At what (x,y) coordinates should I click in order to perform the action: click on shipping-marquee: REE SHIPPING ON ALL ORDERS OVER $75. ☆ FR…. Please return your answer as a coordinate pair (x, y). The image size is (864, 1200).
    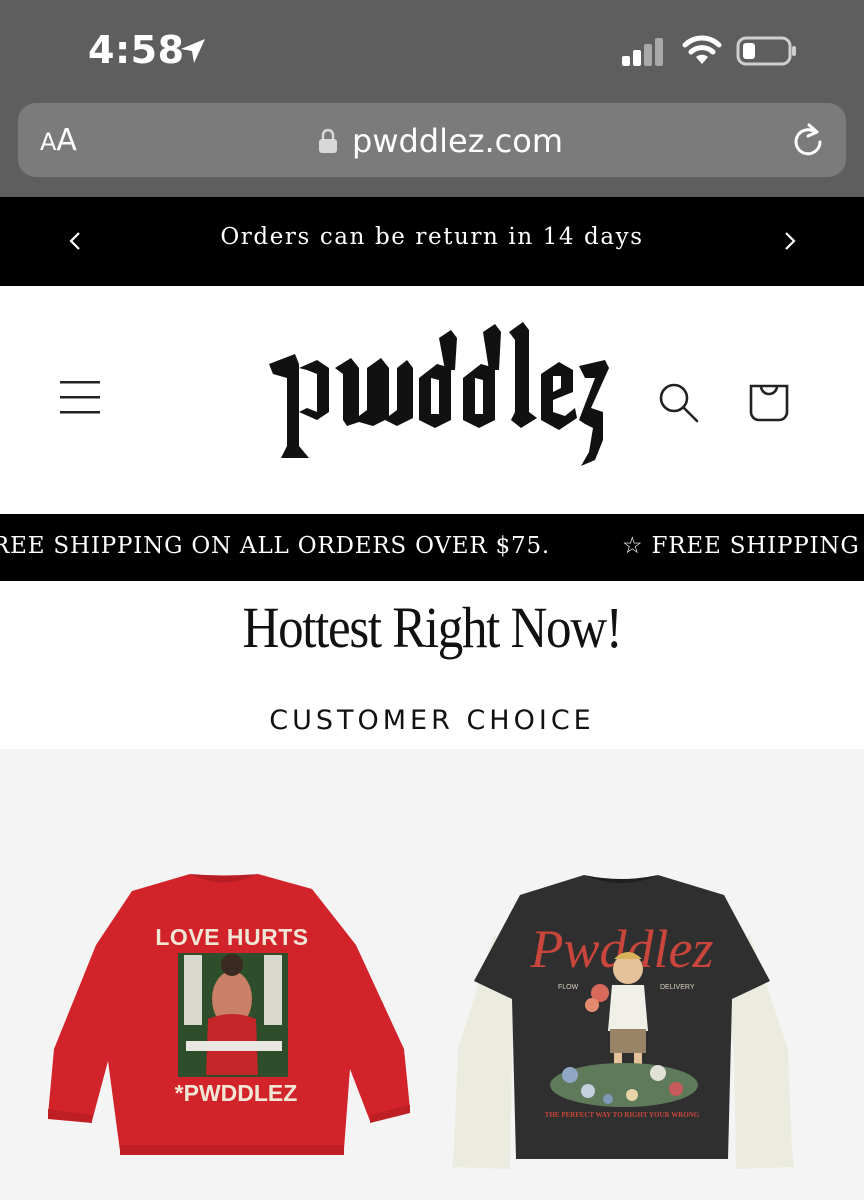
    Looking at the image, I should click on (432, 547).